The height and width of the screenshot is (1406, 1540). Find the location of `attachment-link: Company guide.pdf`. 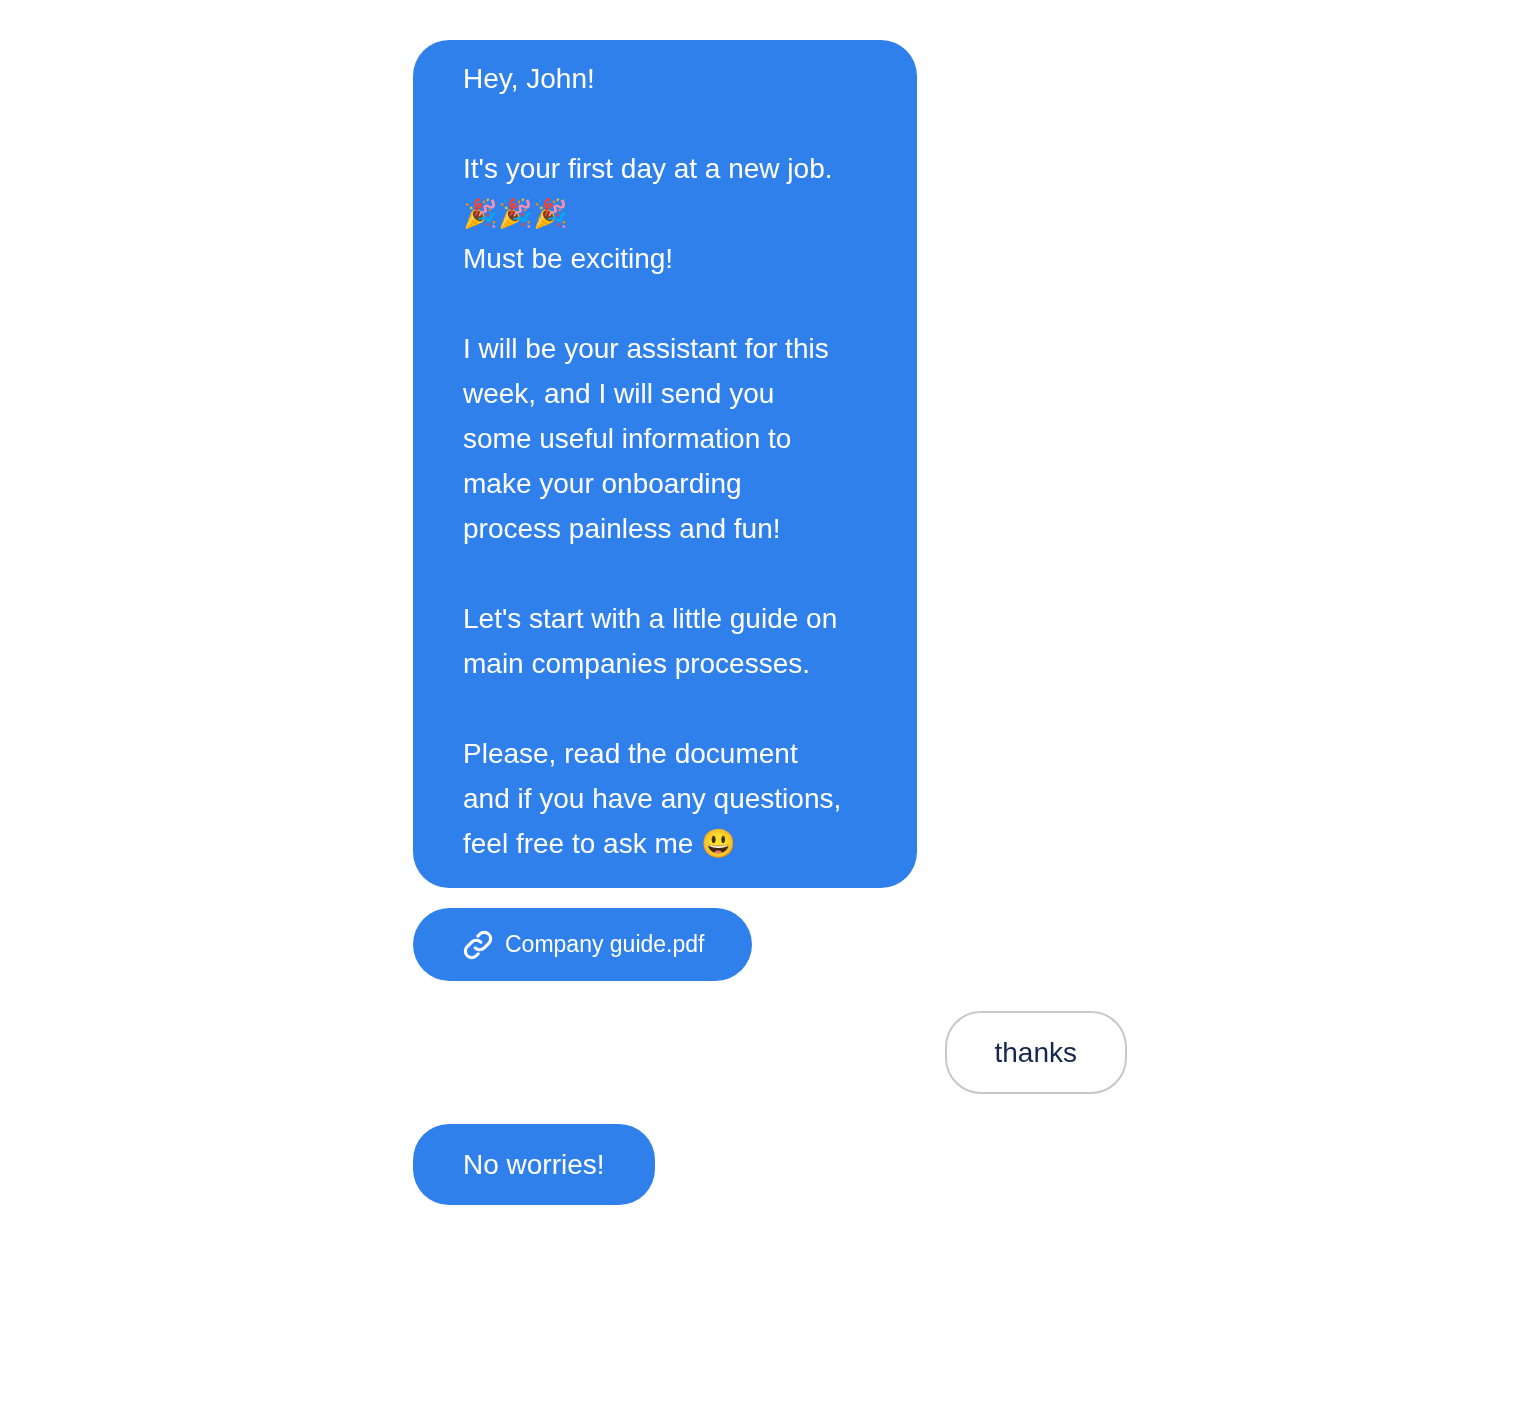

attachment-link: Company guide.pdf is located at coordinates (583, 944).